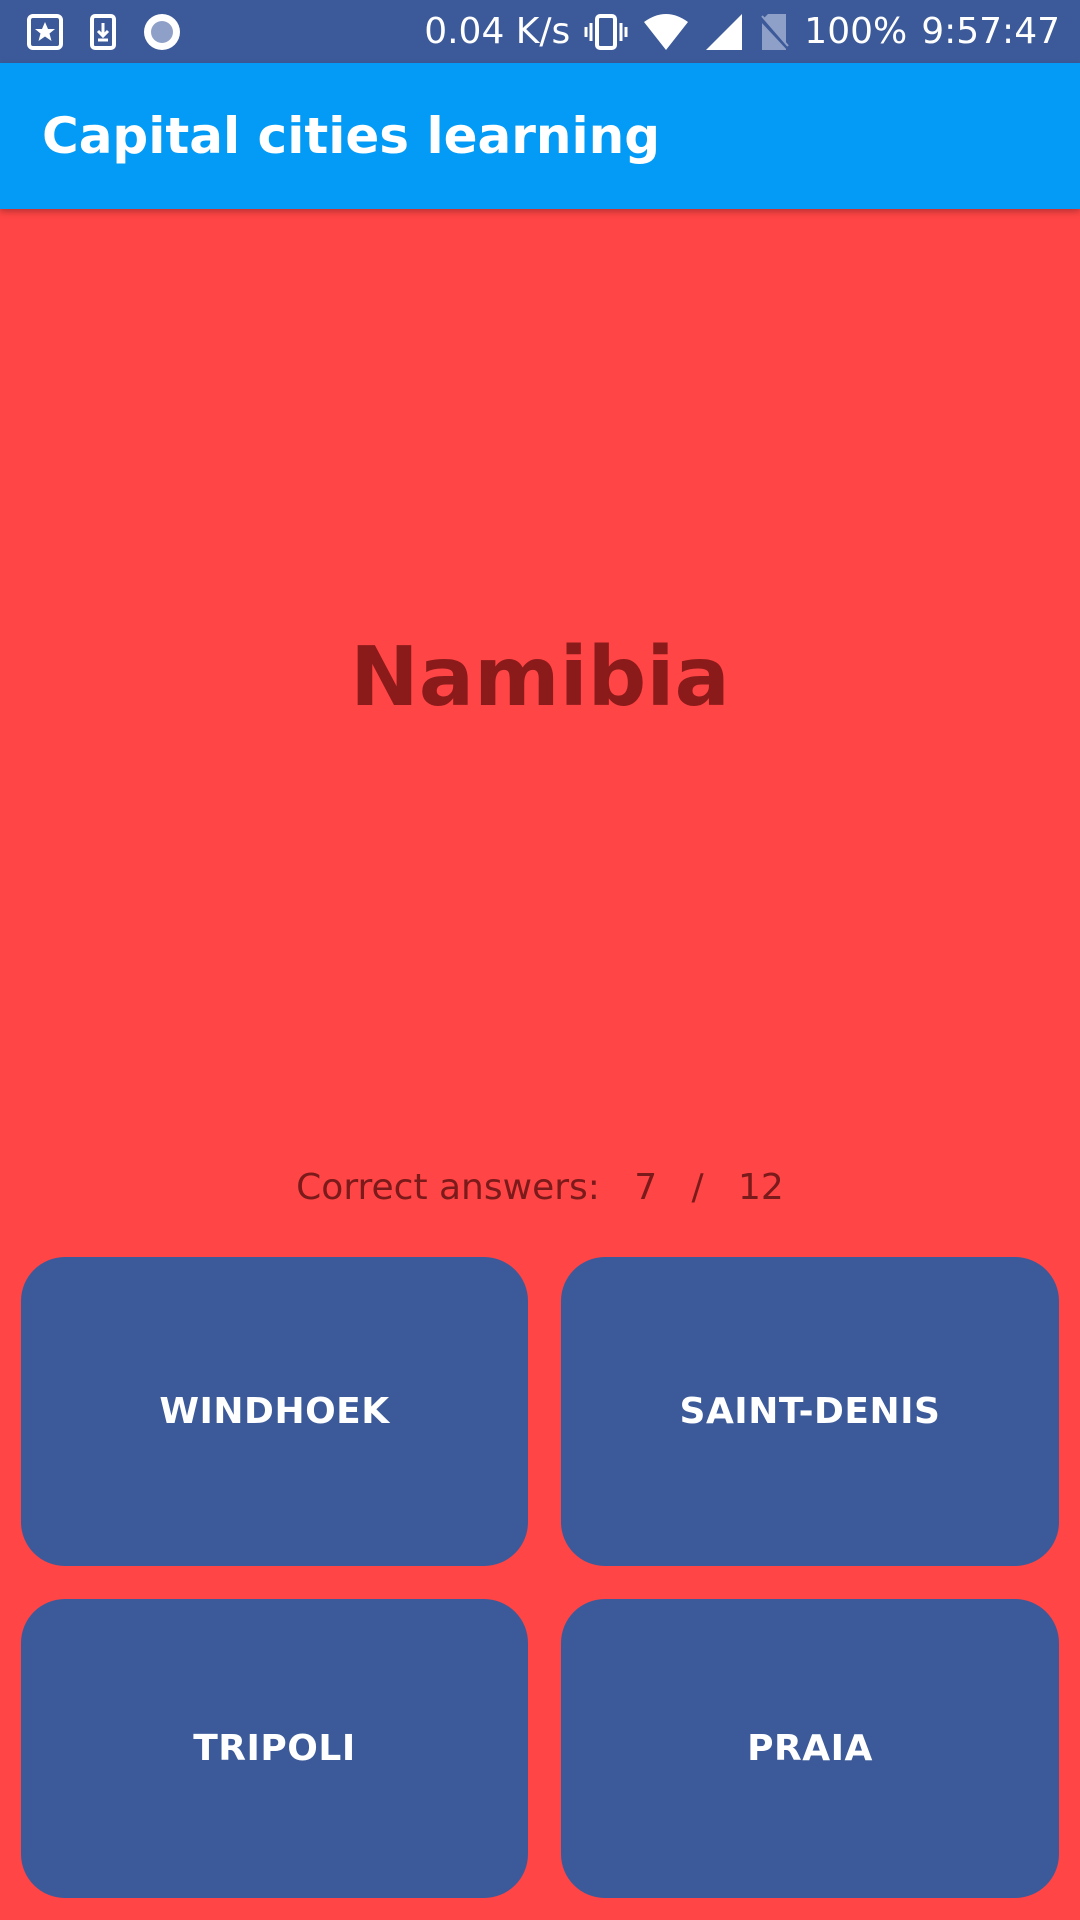 Image resolution: width=1080 pixels, height=1920 pixels. What do you see at coordinates (497, 31) in the screenshot?
I see `network-speed: 0.04 K/s` at bounding box center [497, 31].